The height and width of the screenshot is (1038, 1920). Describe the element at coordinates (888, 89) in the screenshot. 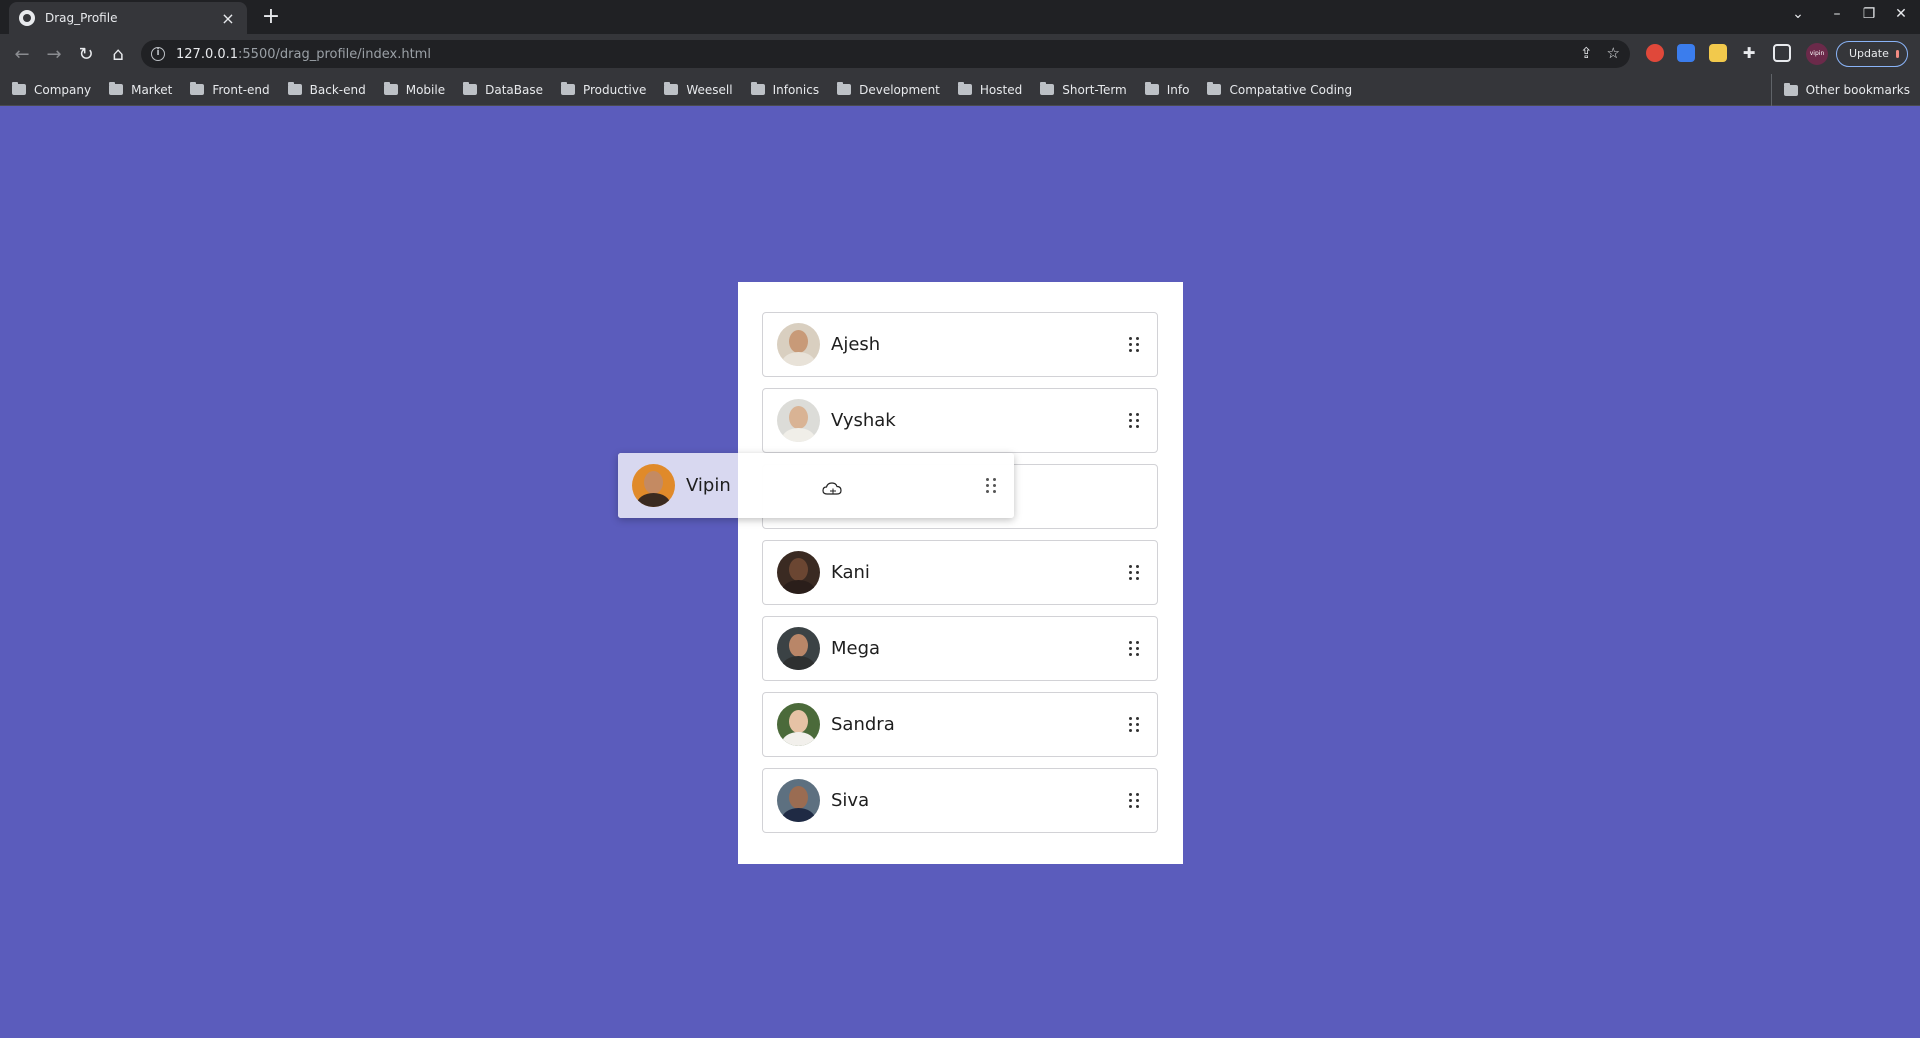

I see `bookmark-folder: Development` at that location.